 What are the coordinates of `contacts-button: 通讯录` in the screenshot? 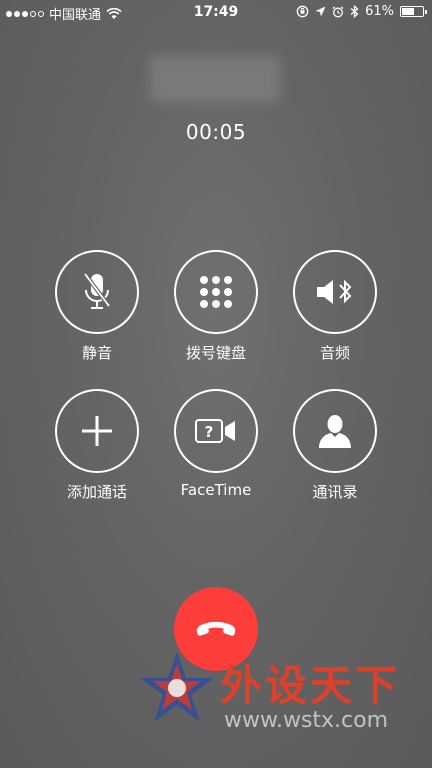 It's located at (335, 445).